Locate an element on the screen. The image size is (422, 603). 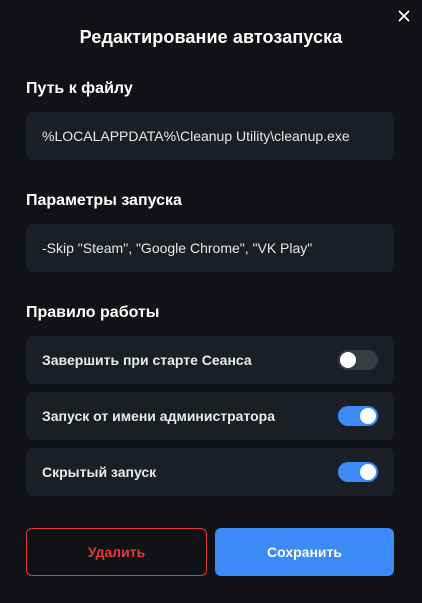
rule-run-as-admin: Запуск от имени администратора is located at coordinates (210, 416).